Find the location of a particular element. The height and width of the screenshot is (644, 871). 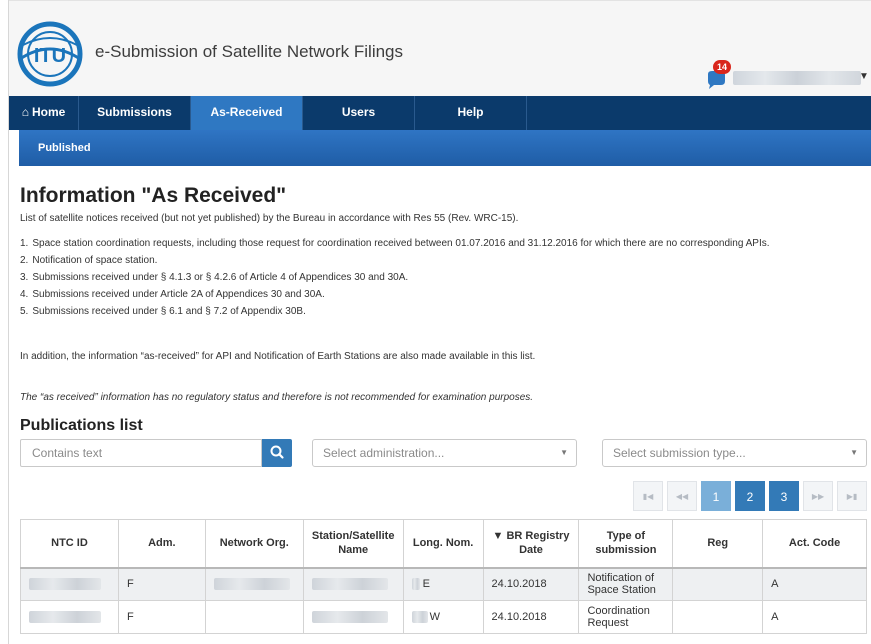

next-page-button: ▶▶ is located at coordinates (818, 496).